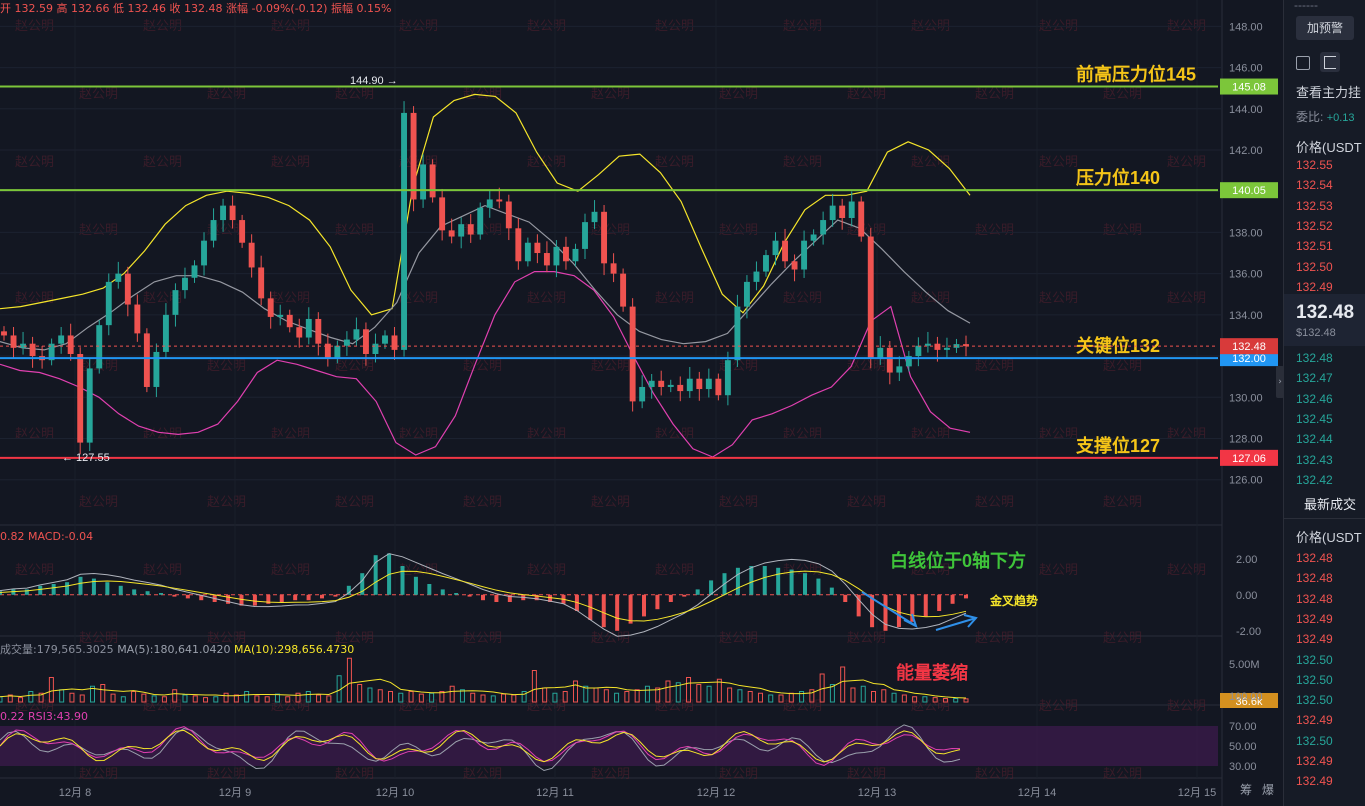 This screenshot has width=1365, height=806. Describe the element at coordinates (1244, 665) in the screenshot. I see `volume-tick-label: 5.00M` at that location.